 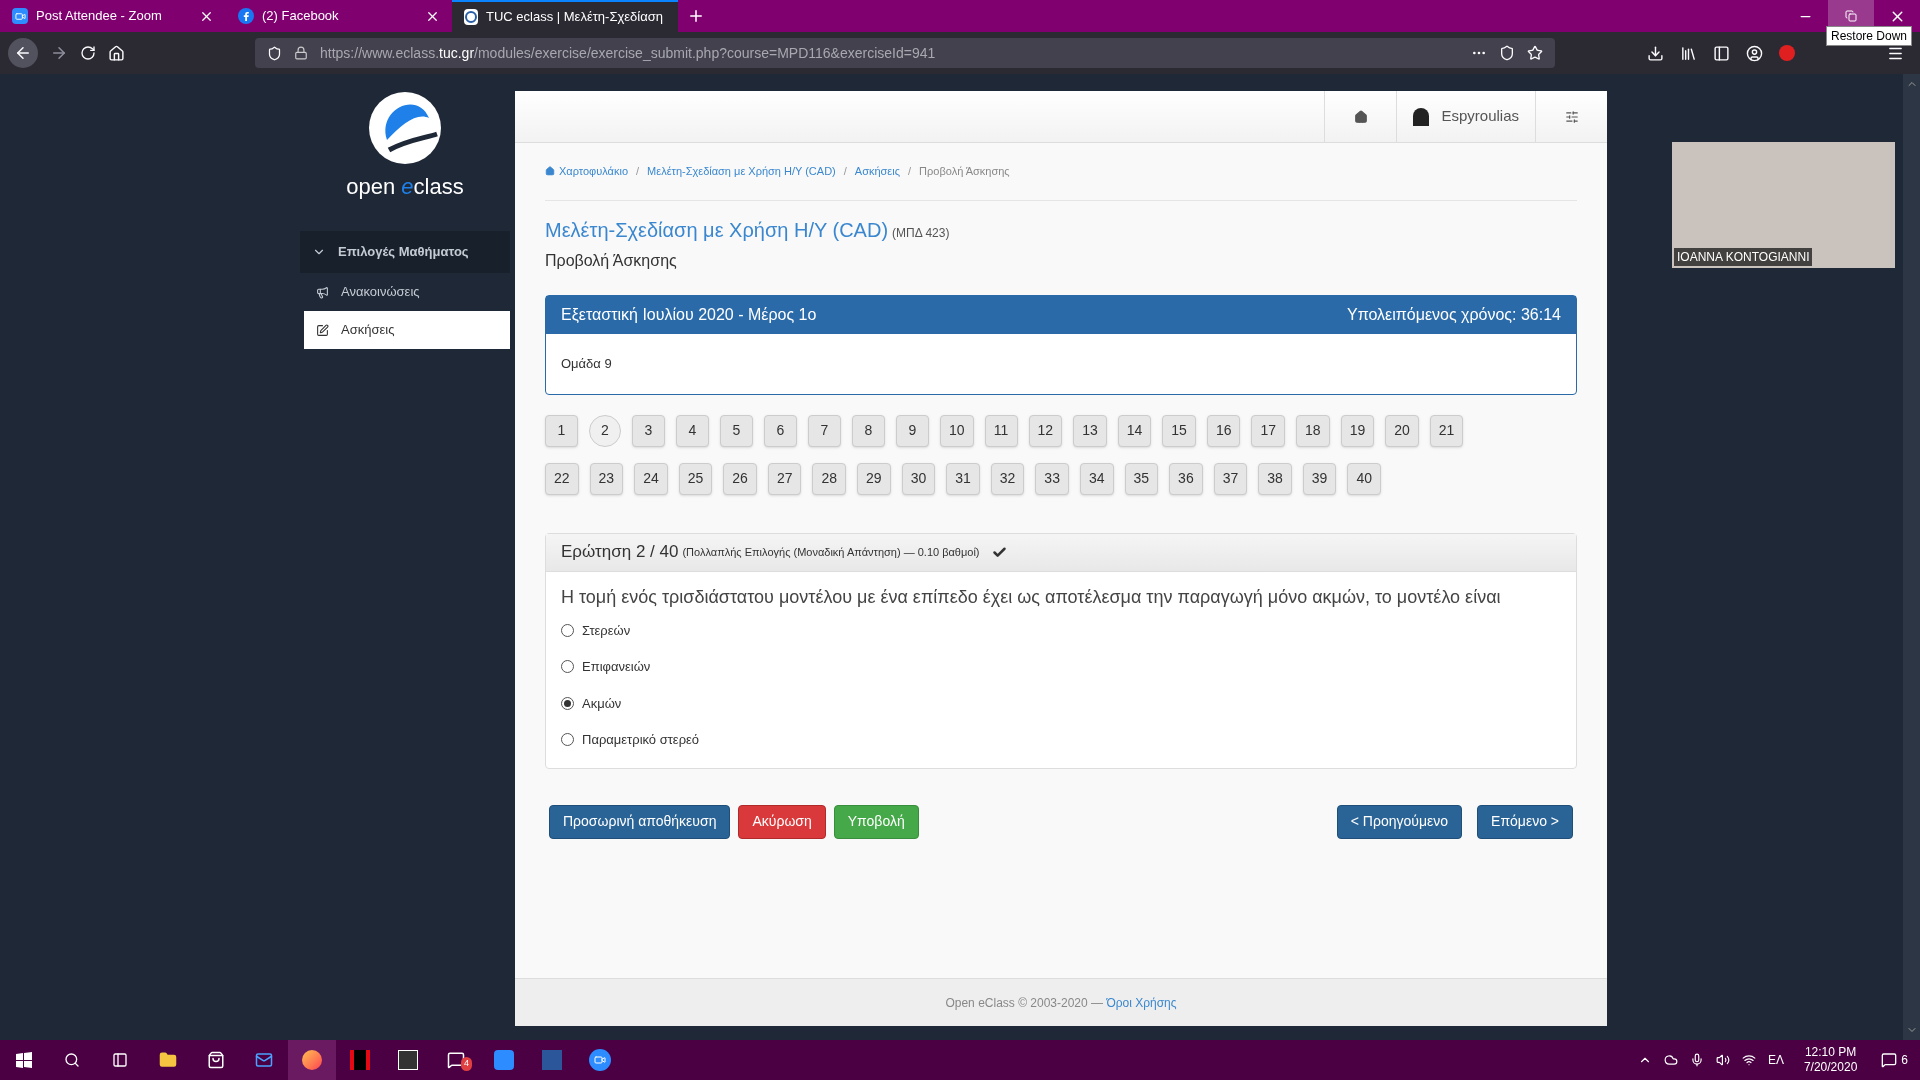 What do you see at coordinates (912, 430) in the screenshot?
I see `question-number-button: 9` at bounding box center [912, 430].